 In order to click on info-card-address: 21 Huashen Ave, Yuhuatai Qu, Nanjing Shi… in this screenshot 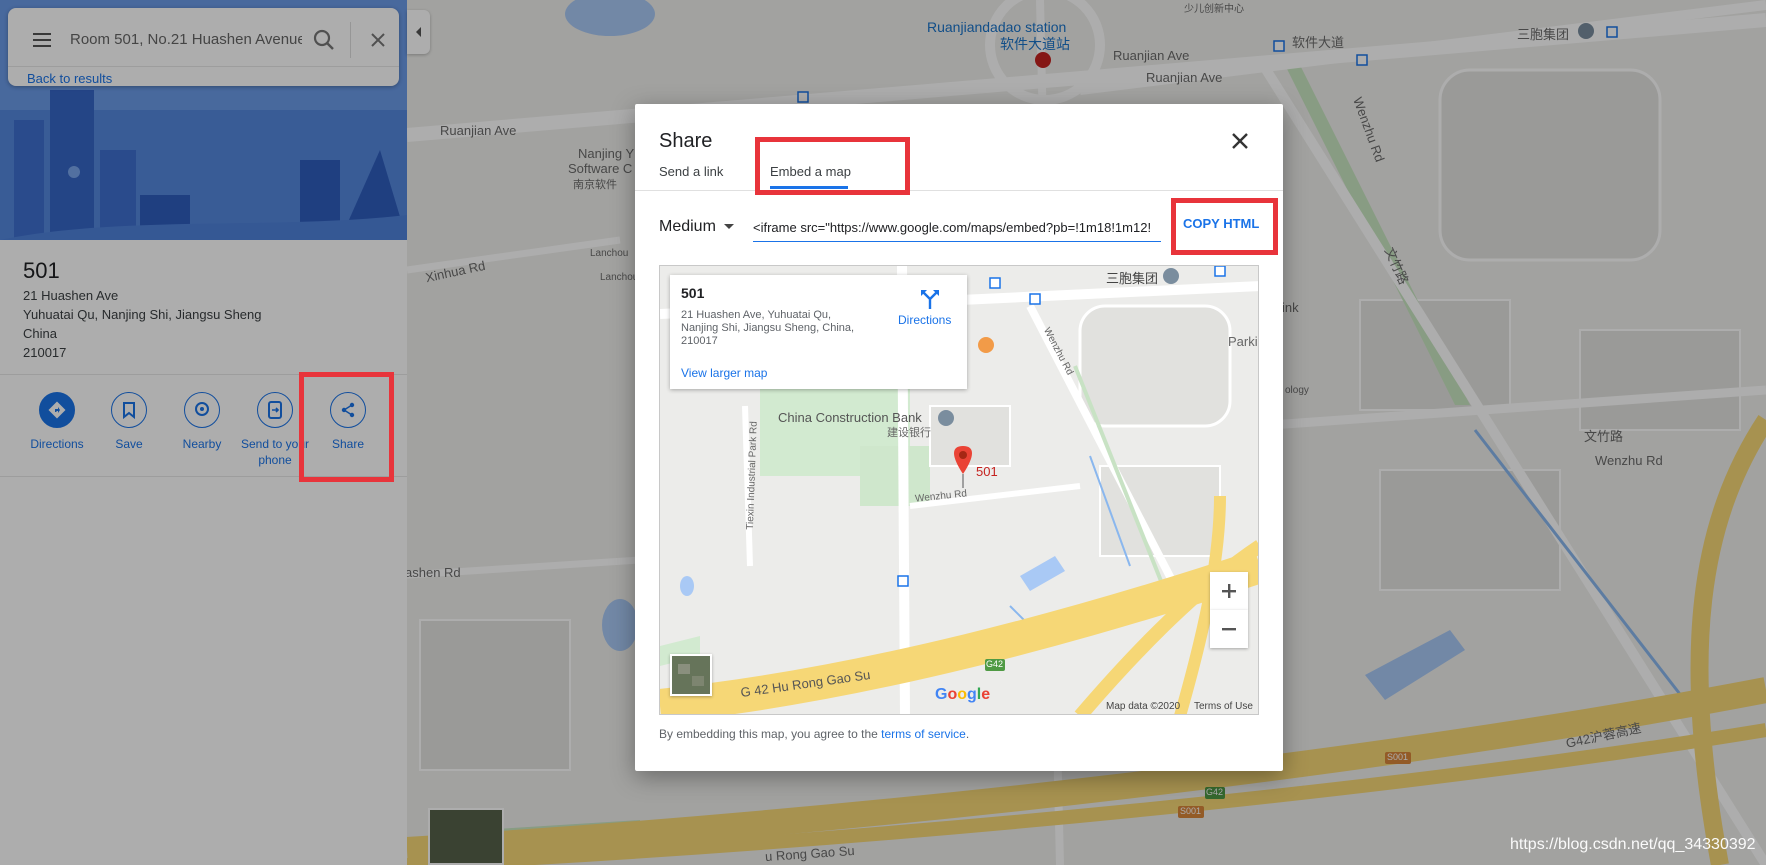, I will do `click(768, 328)`.